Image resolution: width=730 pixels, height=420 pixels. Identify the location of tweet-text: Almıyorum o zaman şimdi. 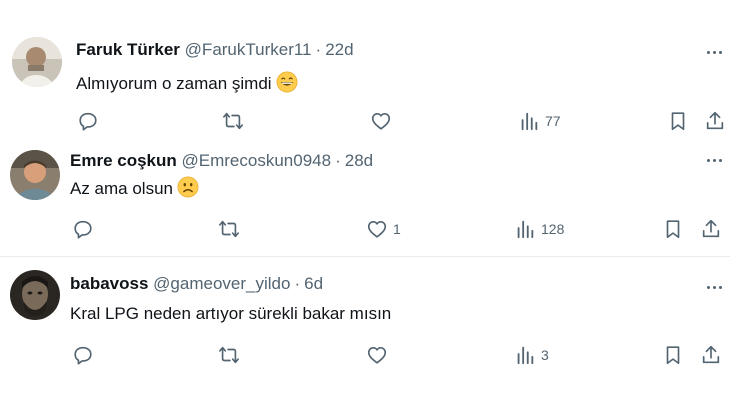
(187, 83).